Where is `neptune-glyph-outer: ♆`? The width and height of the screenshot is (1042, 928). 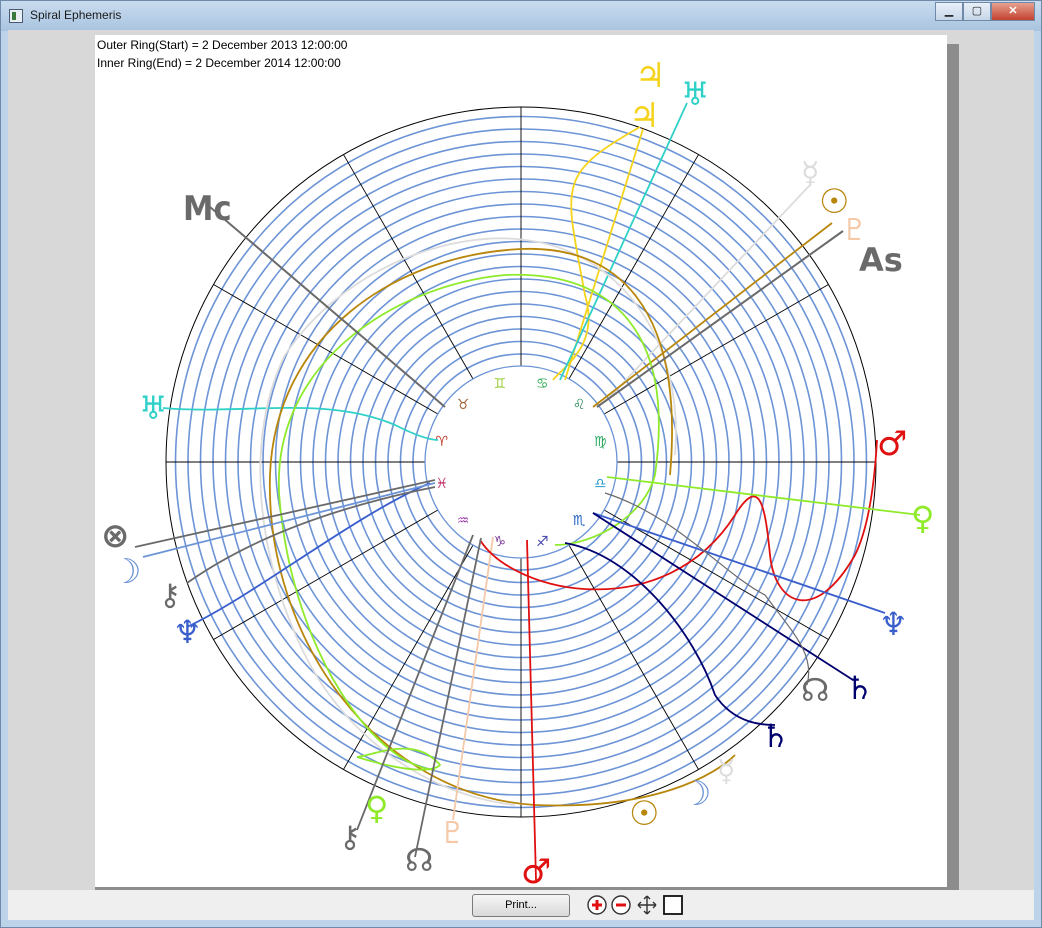
neptune-glyph-outer: ♆ is located at coordinates (893, 624).